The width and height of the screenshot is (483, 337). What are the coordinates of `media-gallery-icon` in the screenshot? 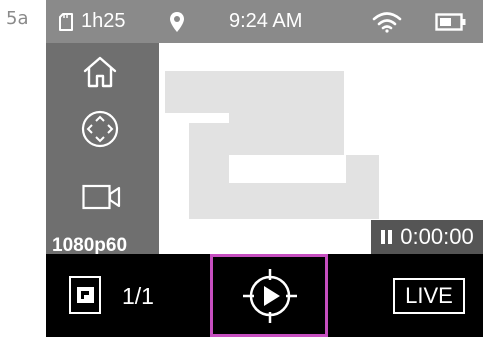 It's located at (85, 295).